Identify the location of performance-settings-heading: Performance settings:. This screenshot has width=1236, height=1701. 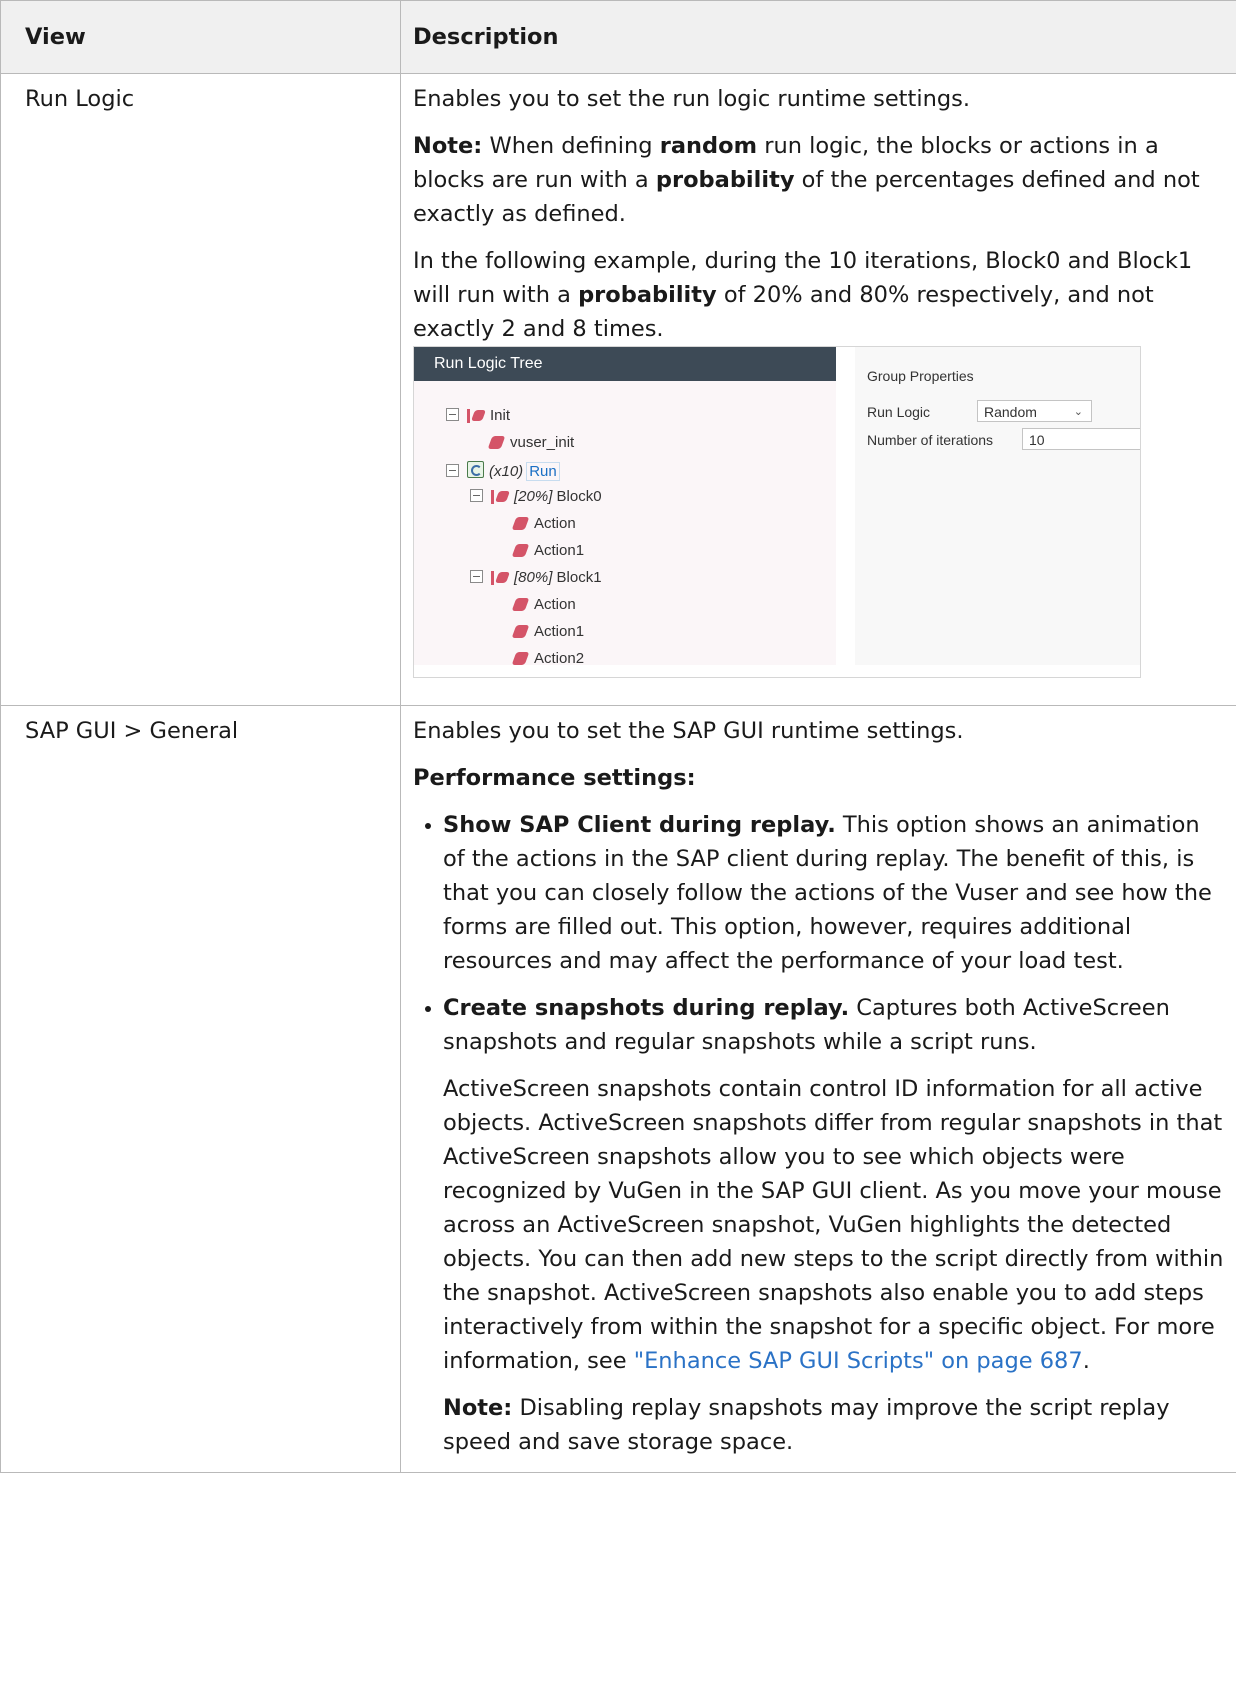
(554, 778).